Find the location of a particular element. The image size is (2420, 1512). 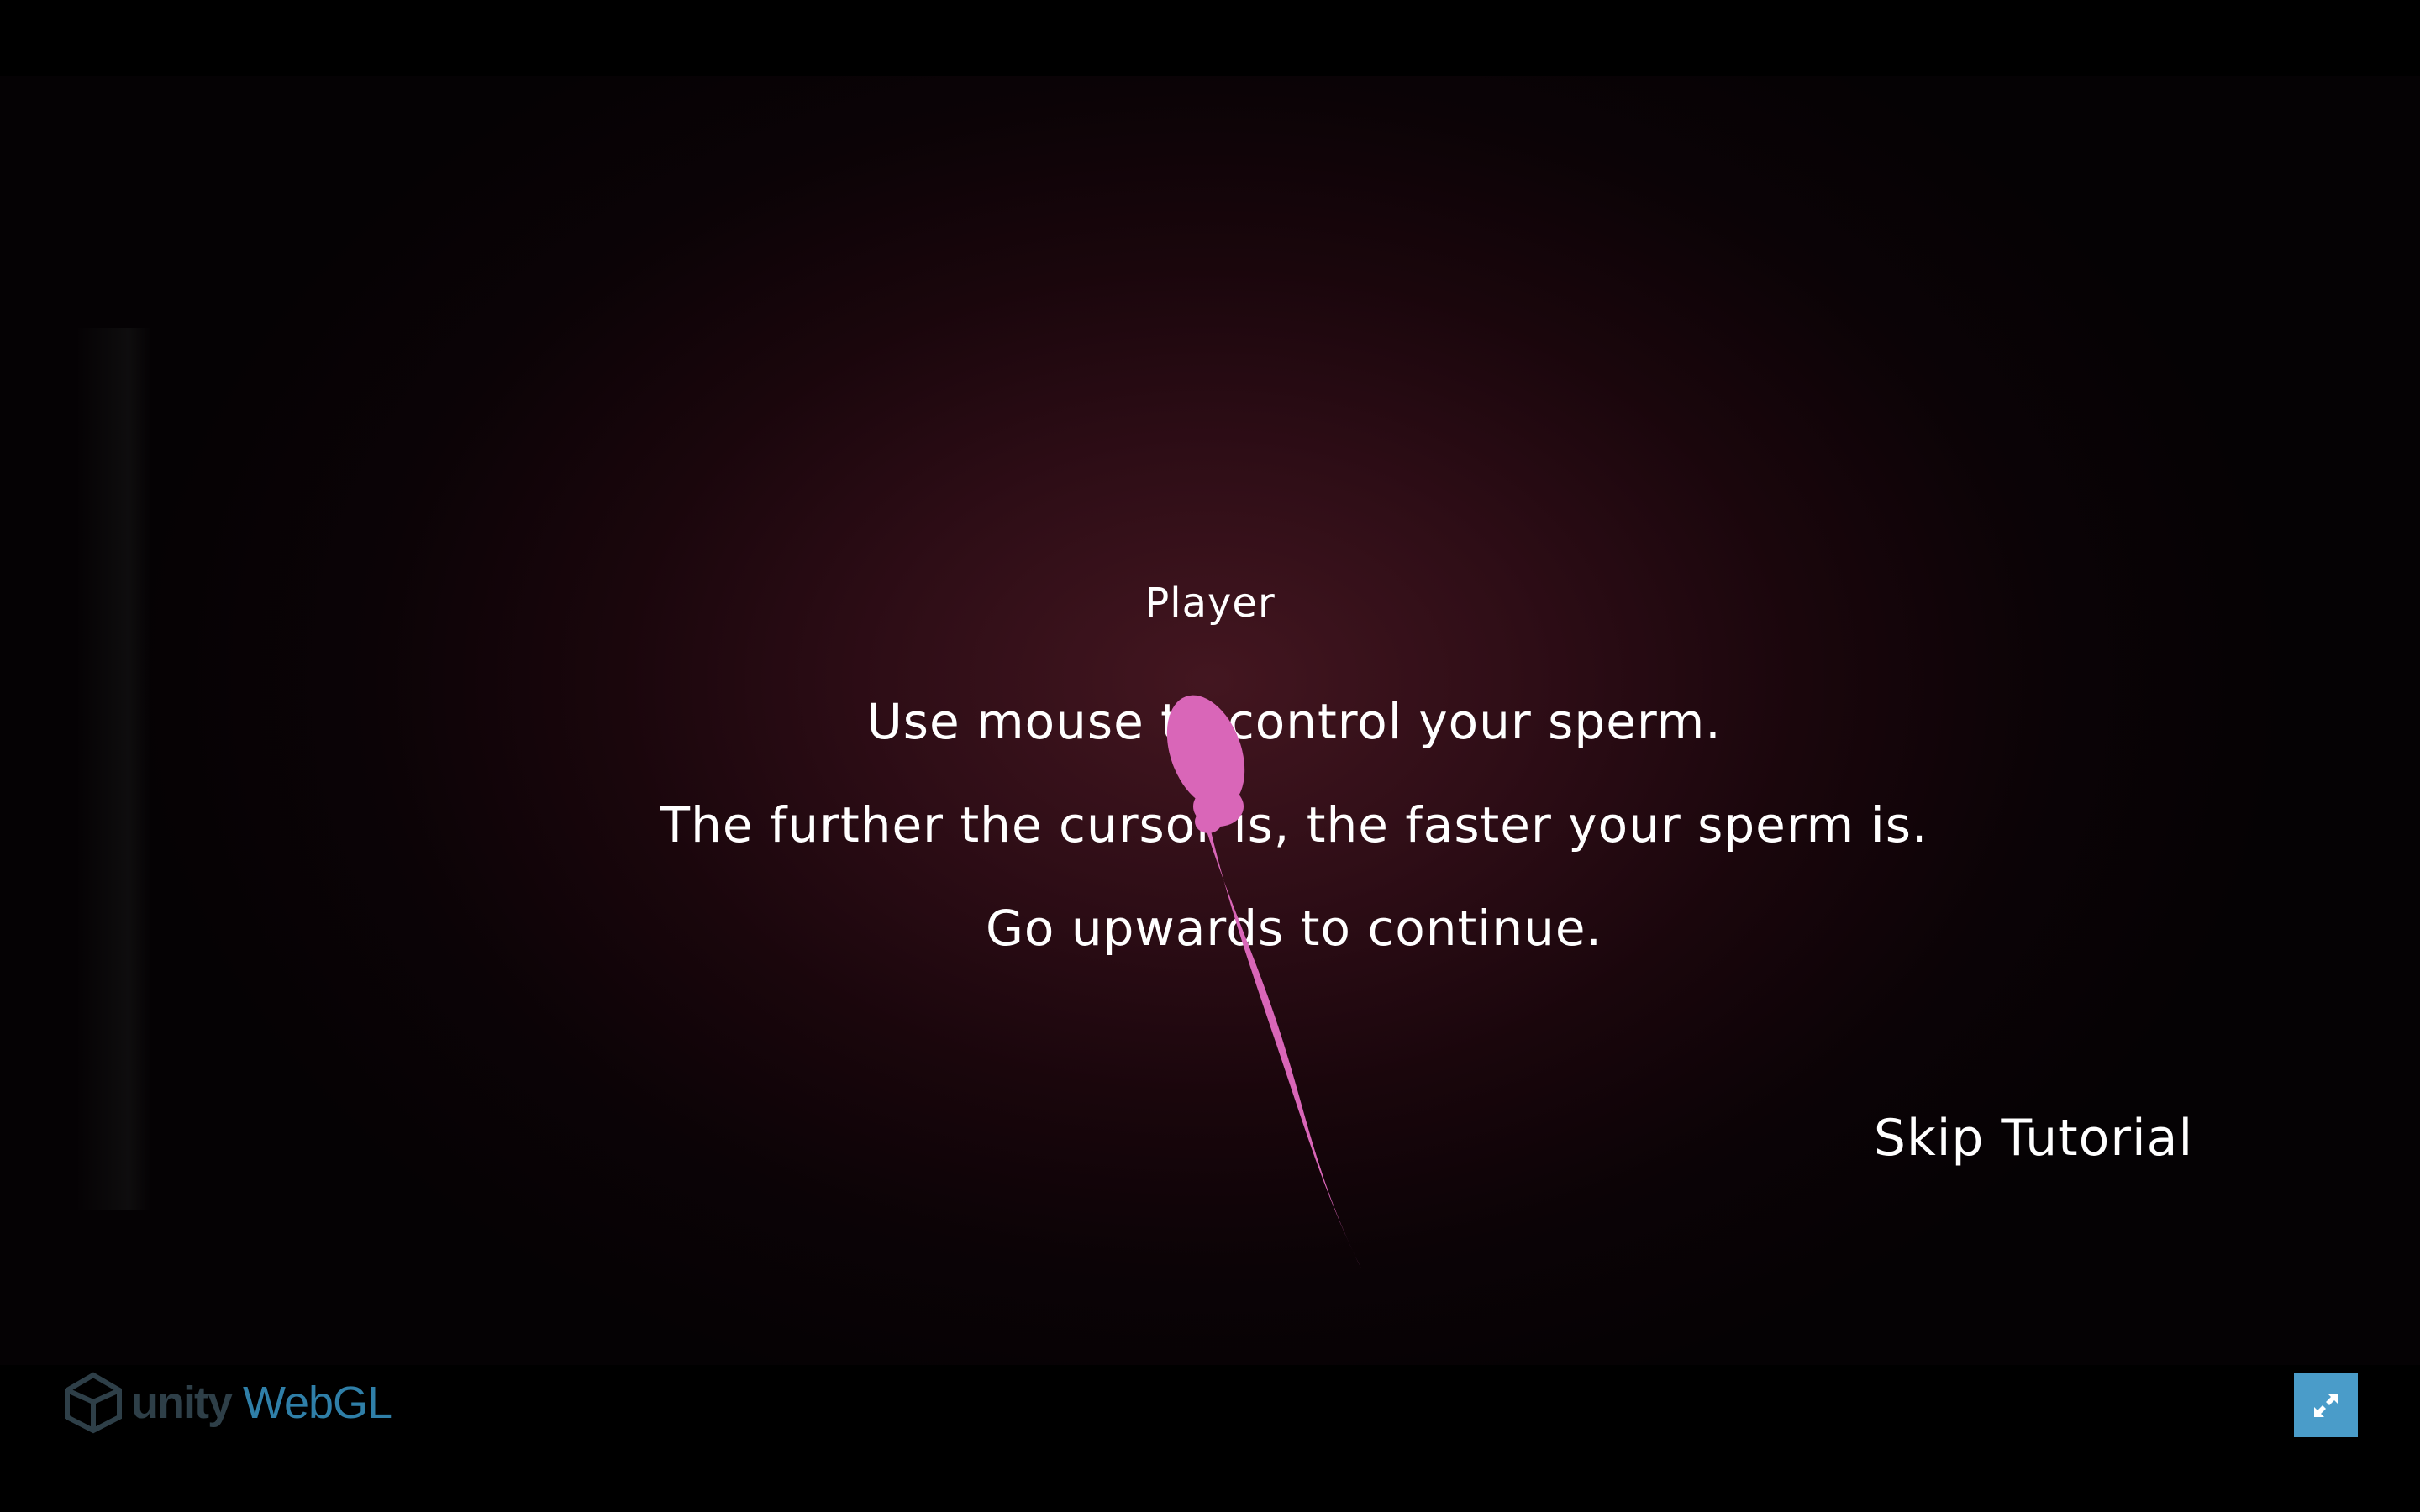

expand-arrows-icon is located at coordinates (2326, 1405).